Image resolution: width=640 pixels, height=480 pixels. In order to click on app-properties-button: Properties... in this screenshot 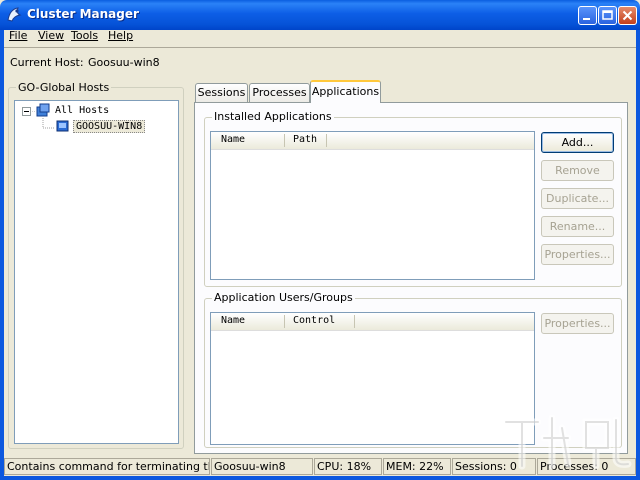, I will do `click(577, 254)`.